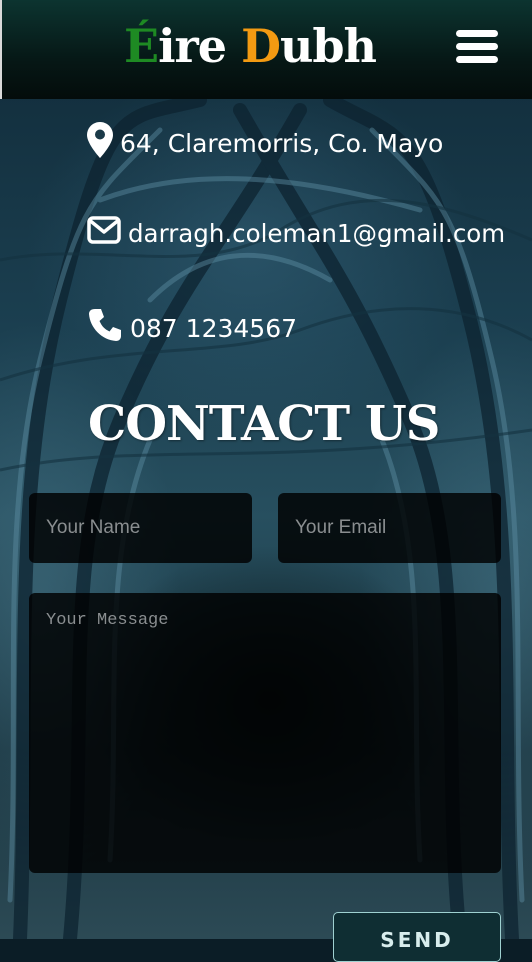 The image size is (532, 962). I want to click on site-logo: Éire Dubh, so click(250, 46).